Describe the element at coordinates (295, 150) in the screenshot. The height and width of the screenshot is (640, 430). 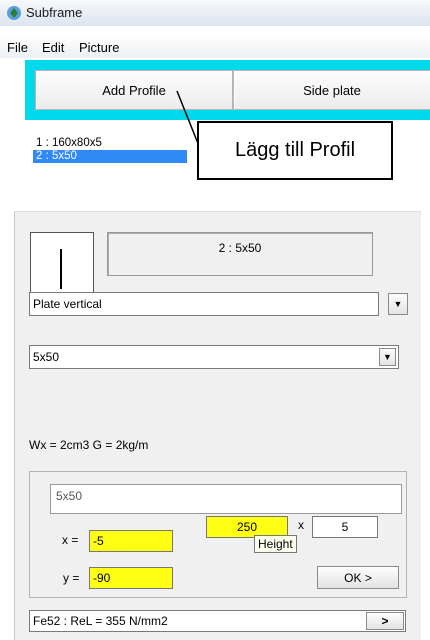
I see `annotation-callout: Lägg till Profil` at that location.